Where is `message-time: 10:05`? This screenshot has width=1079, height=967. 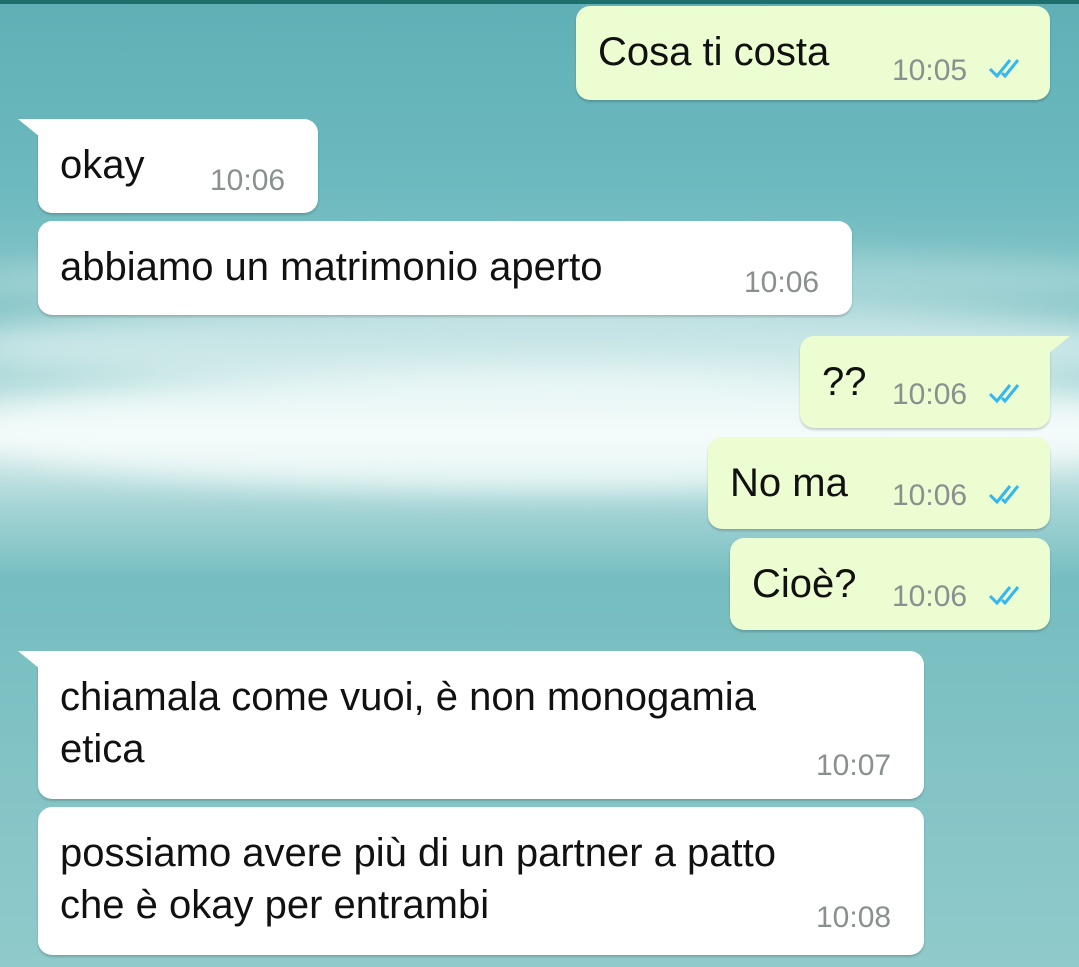
message-time: 10:05 is located at coordinates (930, 70).